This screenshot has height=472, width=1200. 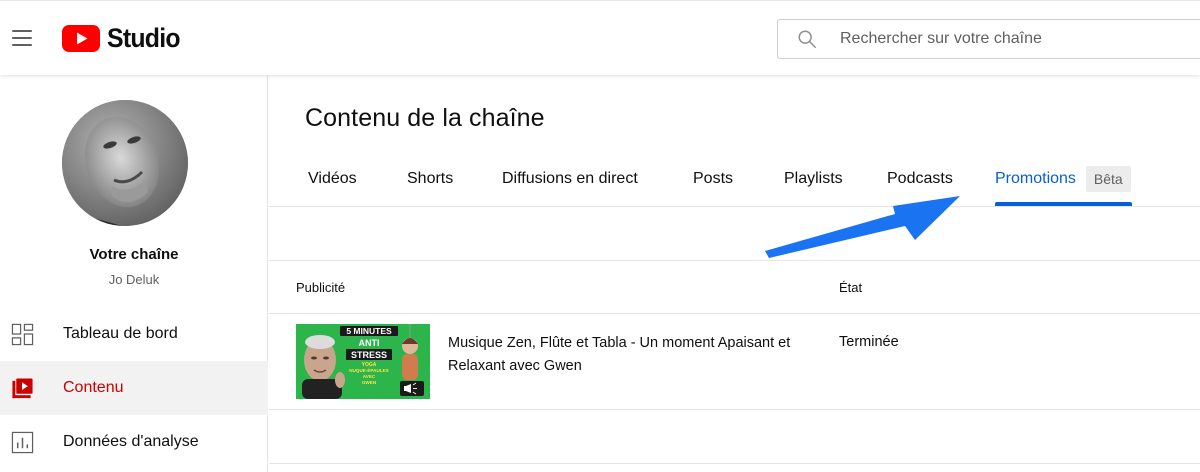 I want to click on thumb-text-2: ANTI, so click(x=369, y=343).